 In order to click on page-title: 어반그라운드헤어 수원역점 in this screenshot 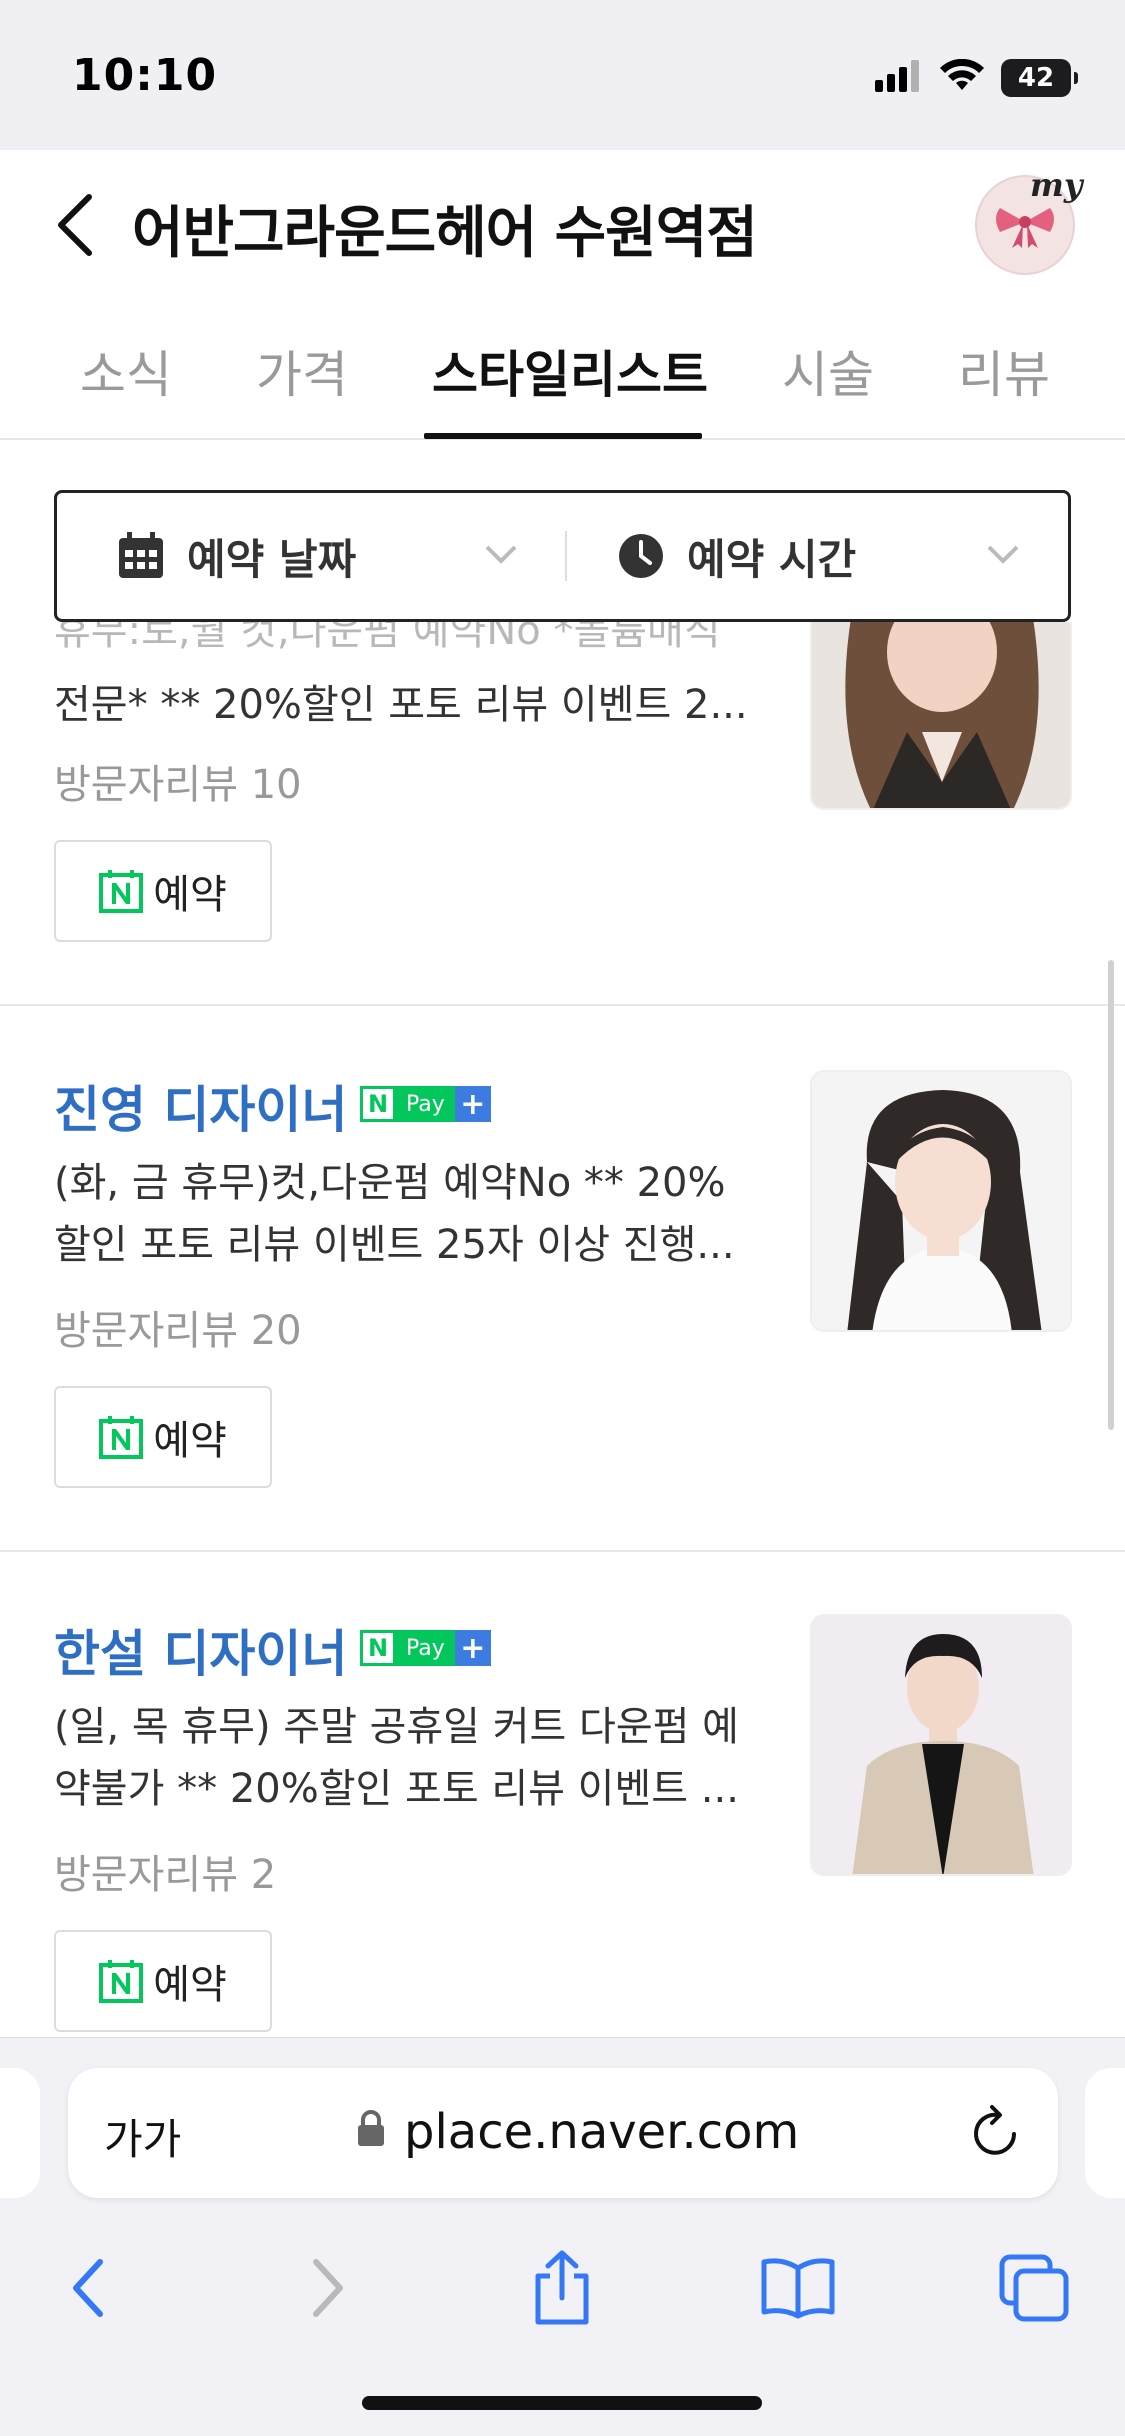, I will do `click(445, 233)`.